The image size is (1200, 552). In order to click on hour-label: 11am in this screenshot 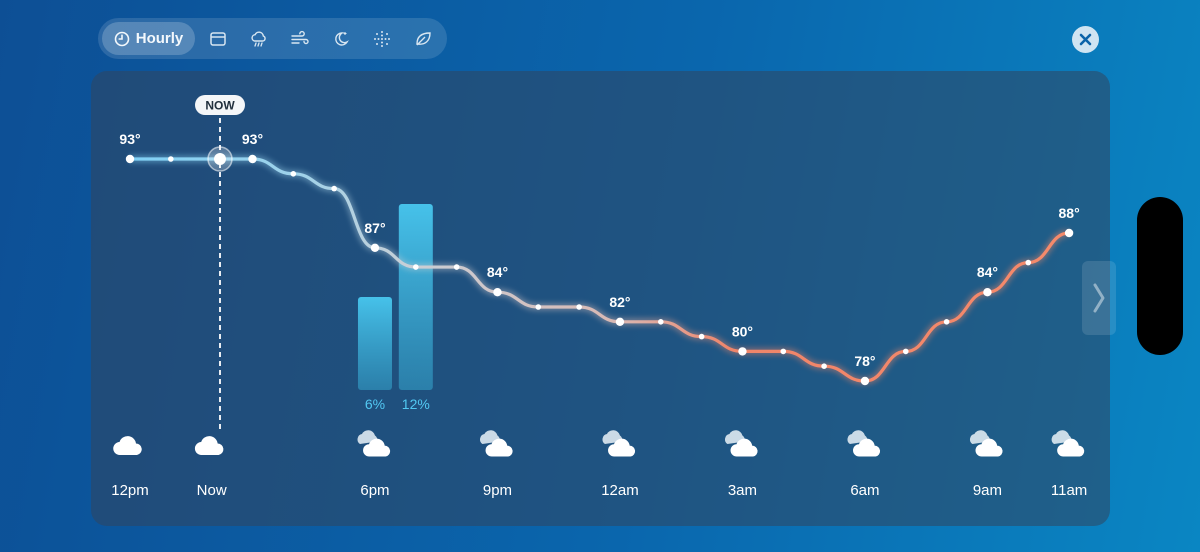, I will do `click(1069, 490)`.